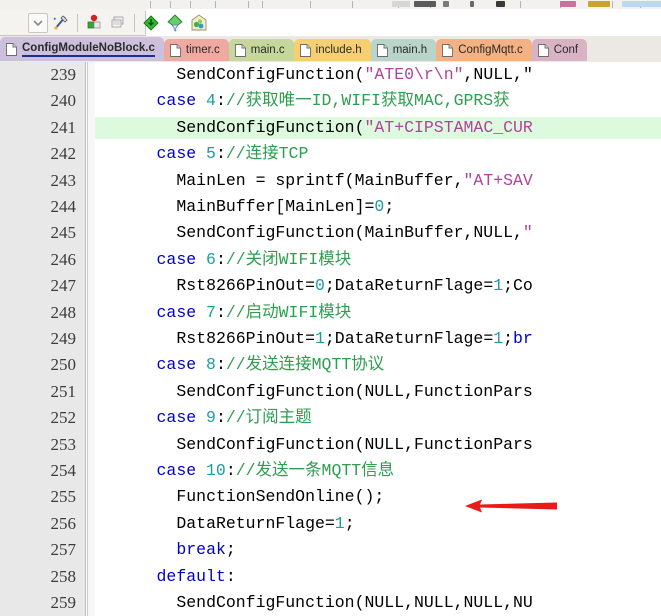  I want to click on code-token: case, so click(176, 101).